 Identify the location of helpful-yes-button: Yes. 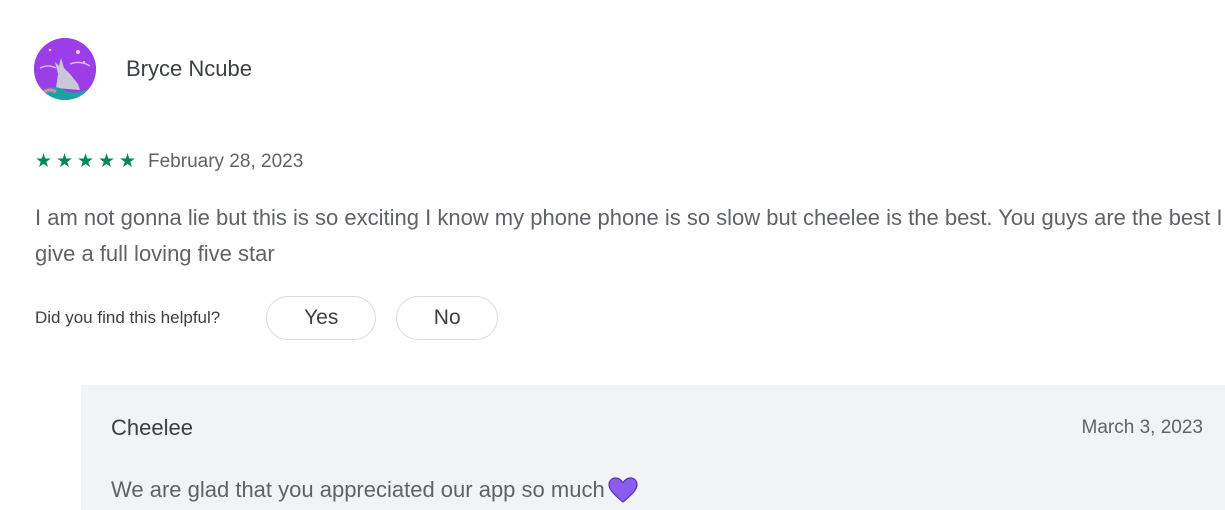
(321, 318).